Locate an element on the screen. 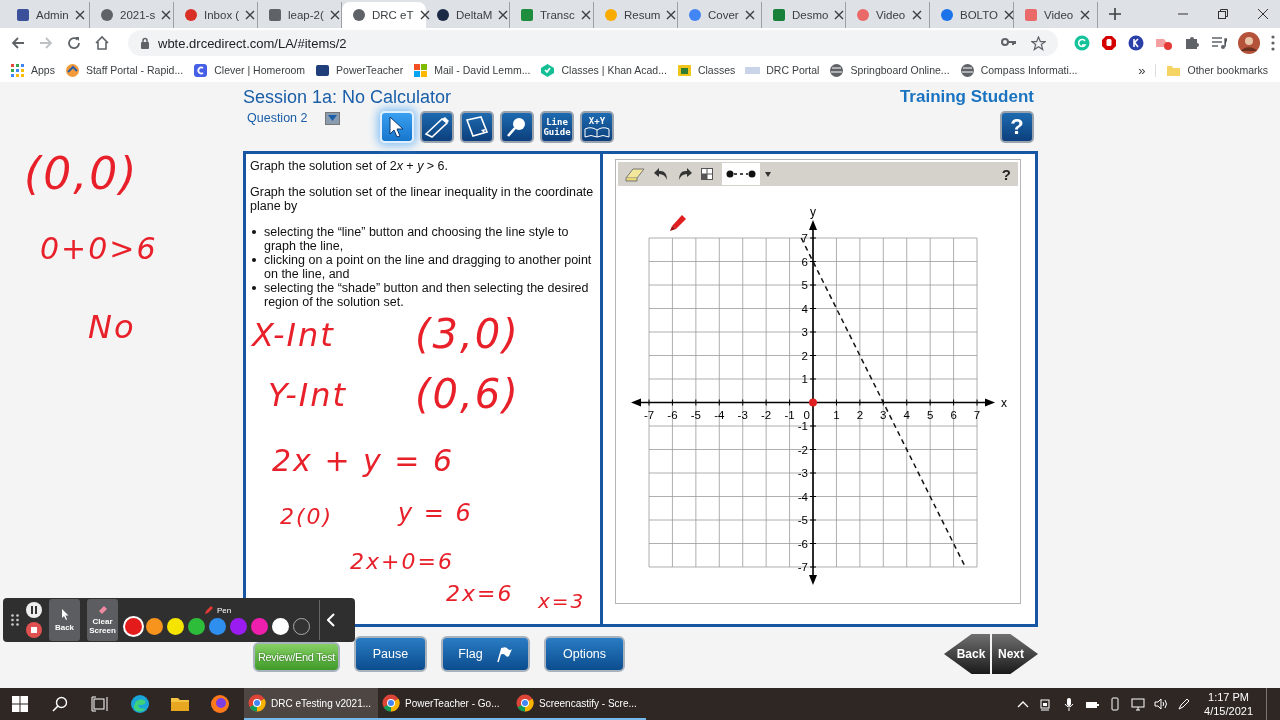 The width and height of the screenshot is (1280, 720). new-tab-icon is located at coordinates (1115, 14).